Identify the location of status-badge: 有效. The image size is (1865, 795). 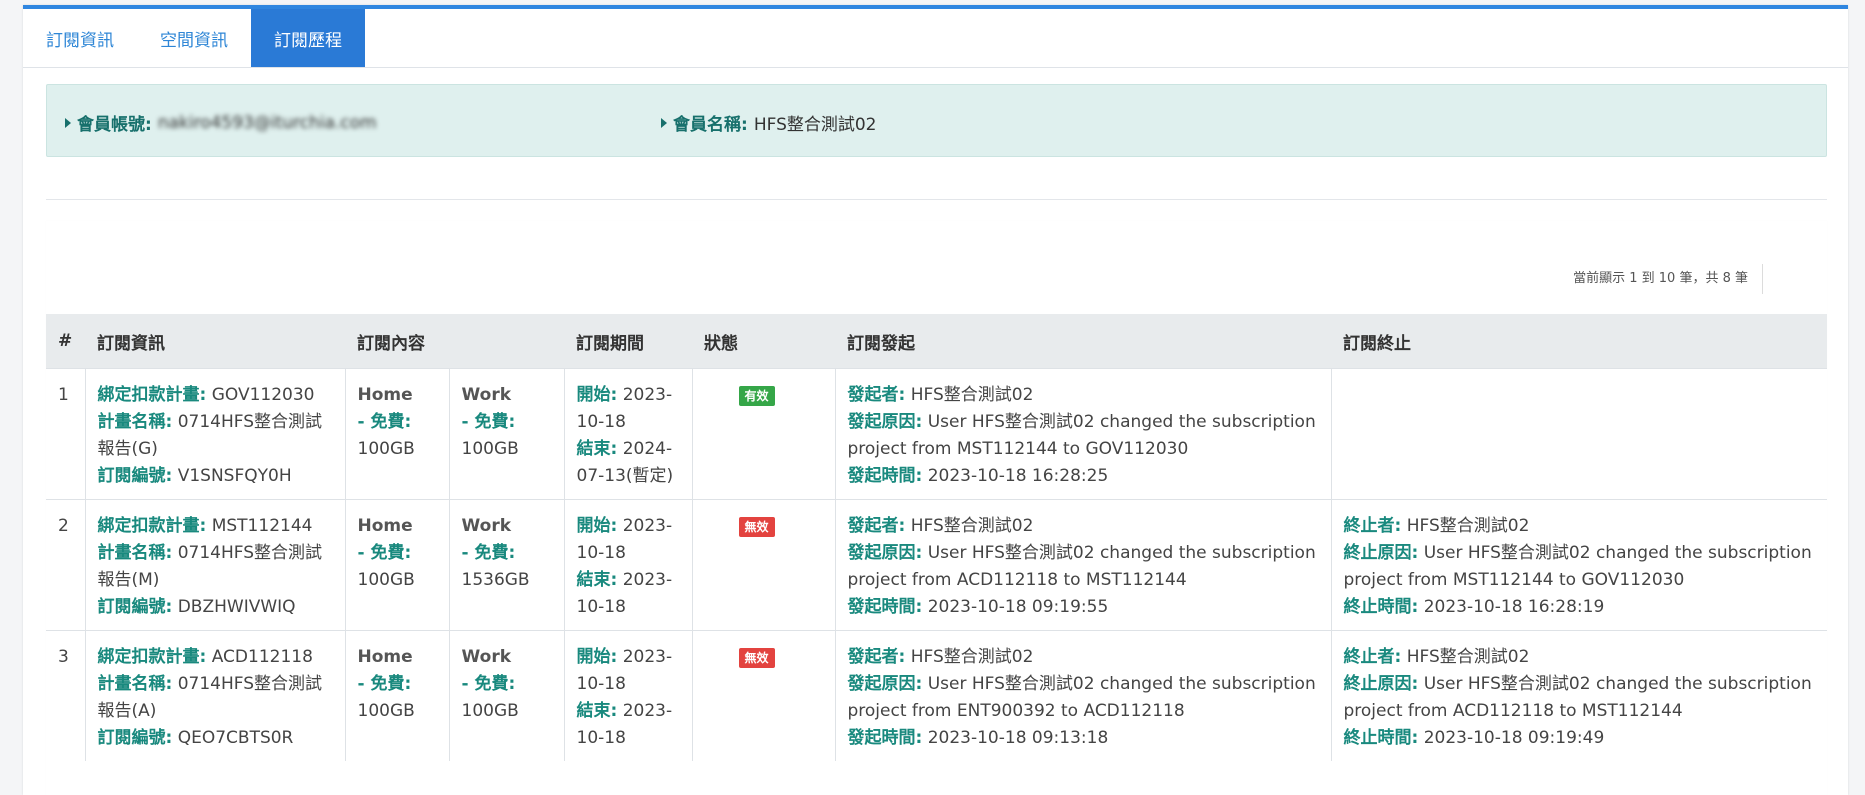
(756, 396).